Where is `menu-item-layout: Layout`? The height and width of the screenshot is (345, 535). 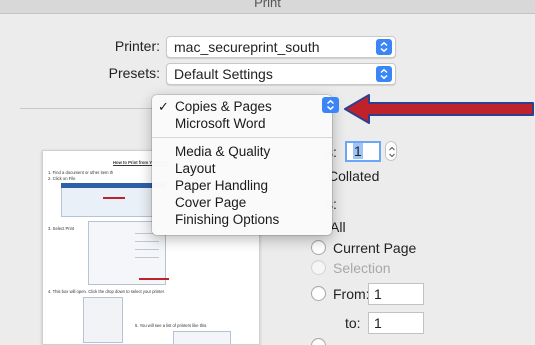
menu-item-layout: Layout is located at coordinates (242, 168).